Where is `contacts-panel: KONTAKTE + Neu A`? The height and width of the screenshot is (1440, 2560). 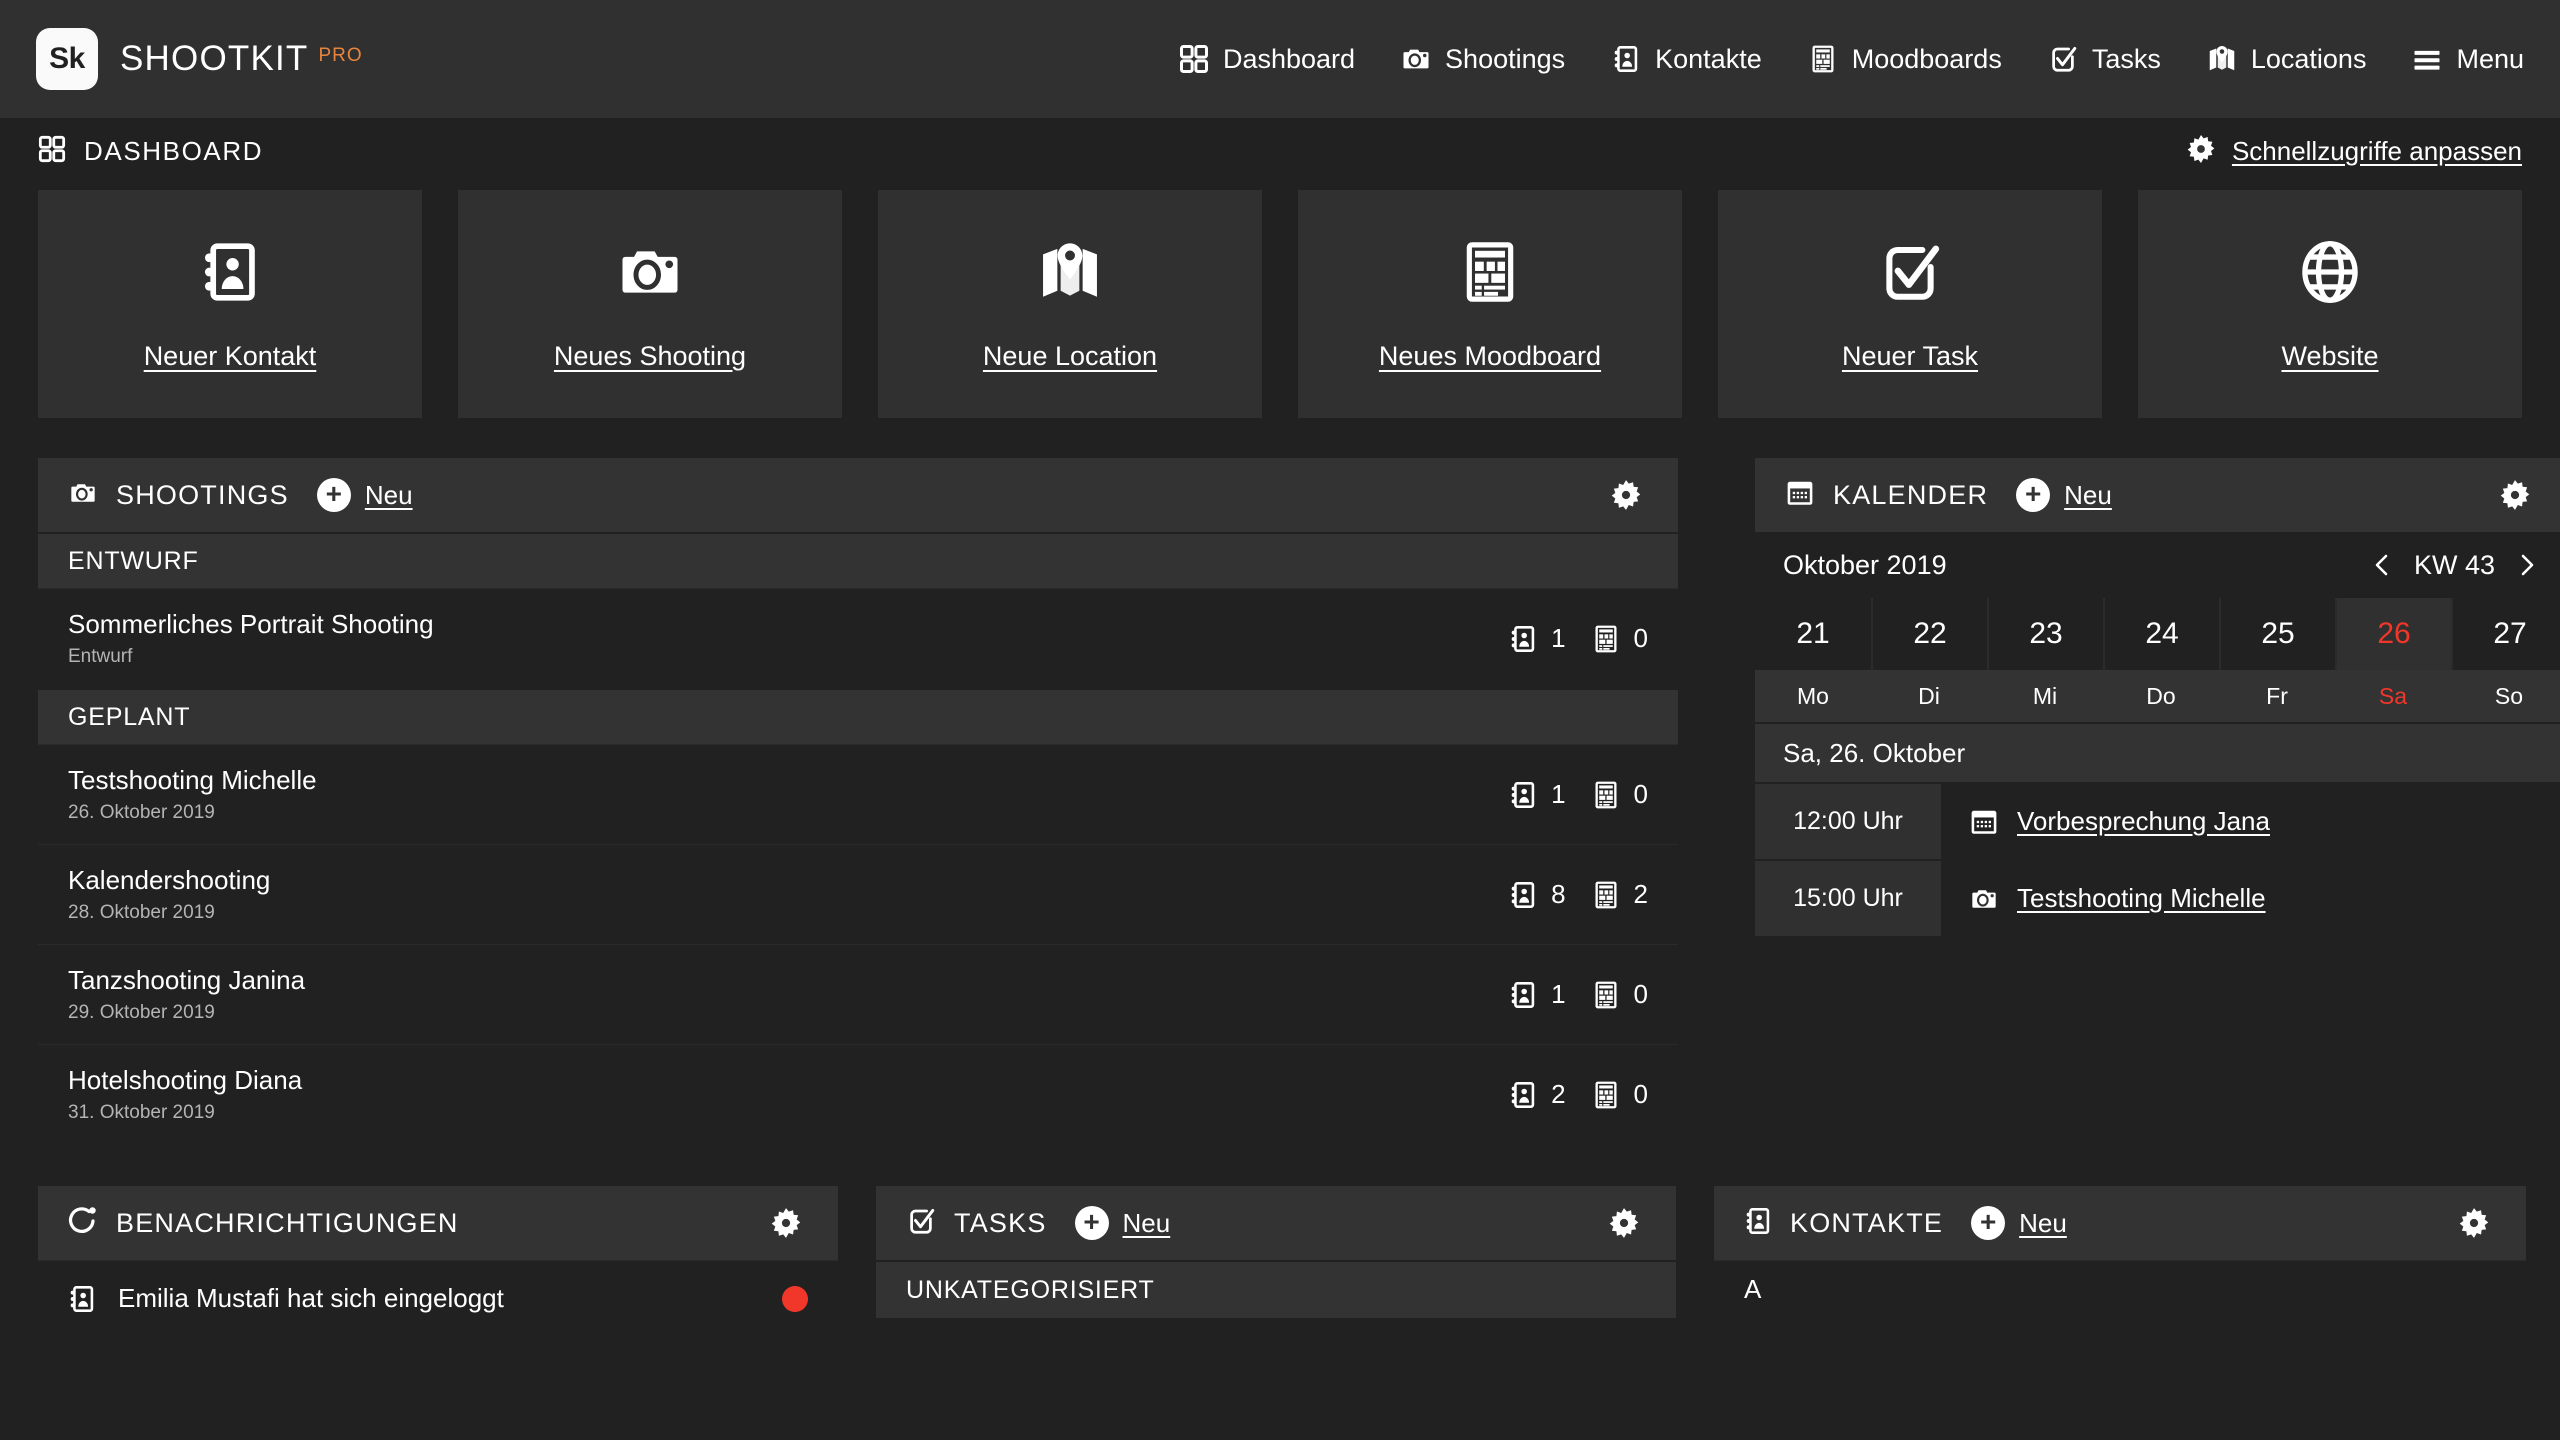
contacts-panel: KONTAKTE + Neu A is located at coordinates (2120, 1261).